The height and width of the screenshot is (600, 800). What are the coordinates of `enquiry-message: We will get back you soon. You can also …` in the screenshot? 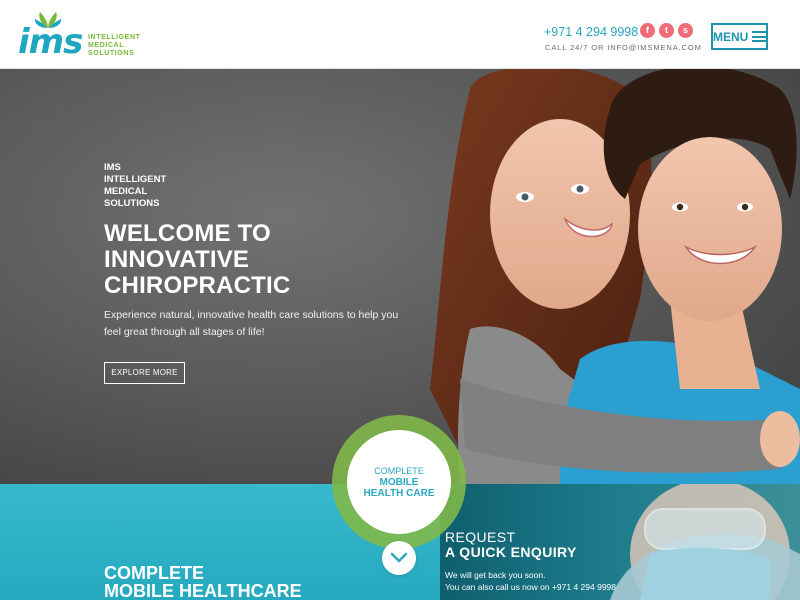 It's located at (530, 581).